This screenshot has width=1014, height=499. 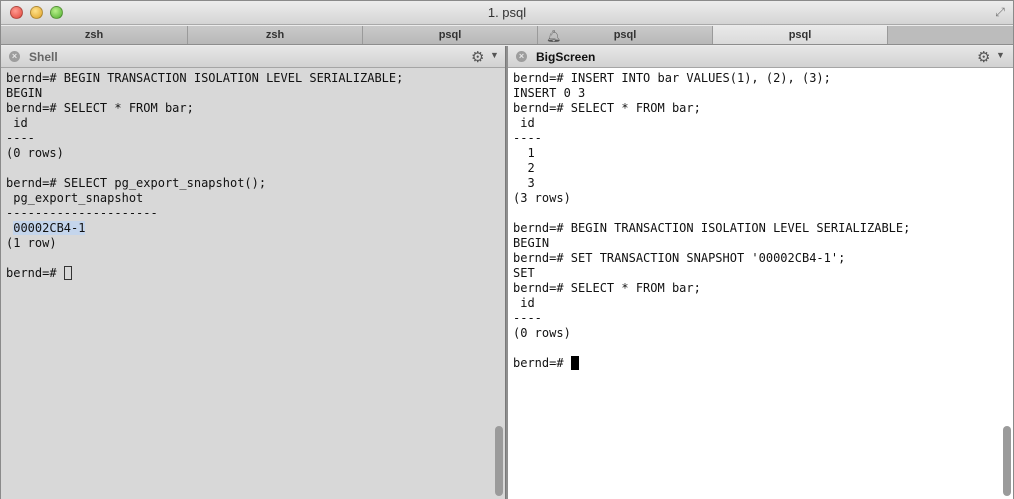 I want to click on right-pane-header: × BigScreen ⚙ ▼, so click(x=760, y=57).